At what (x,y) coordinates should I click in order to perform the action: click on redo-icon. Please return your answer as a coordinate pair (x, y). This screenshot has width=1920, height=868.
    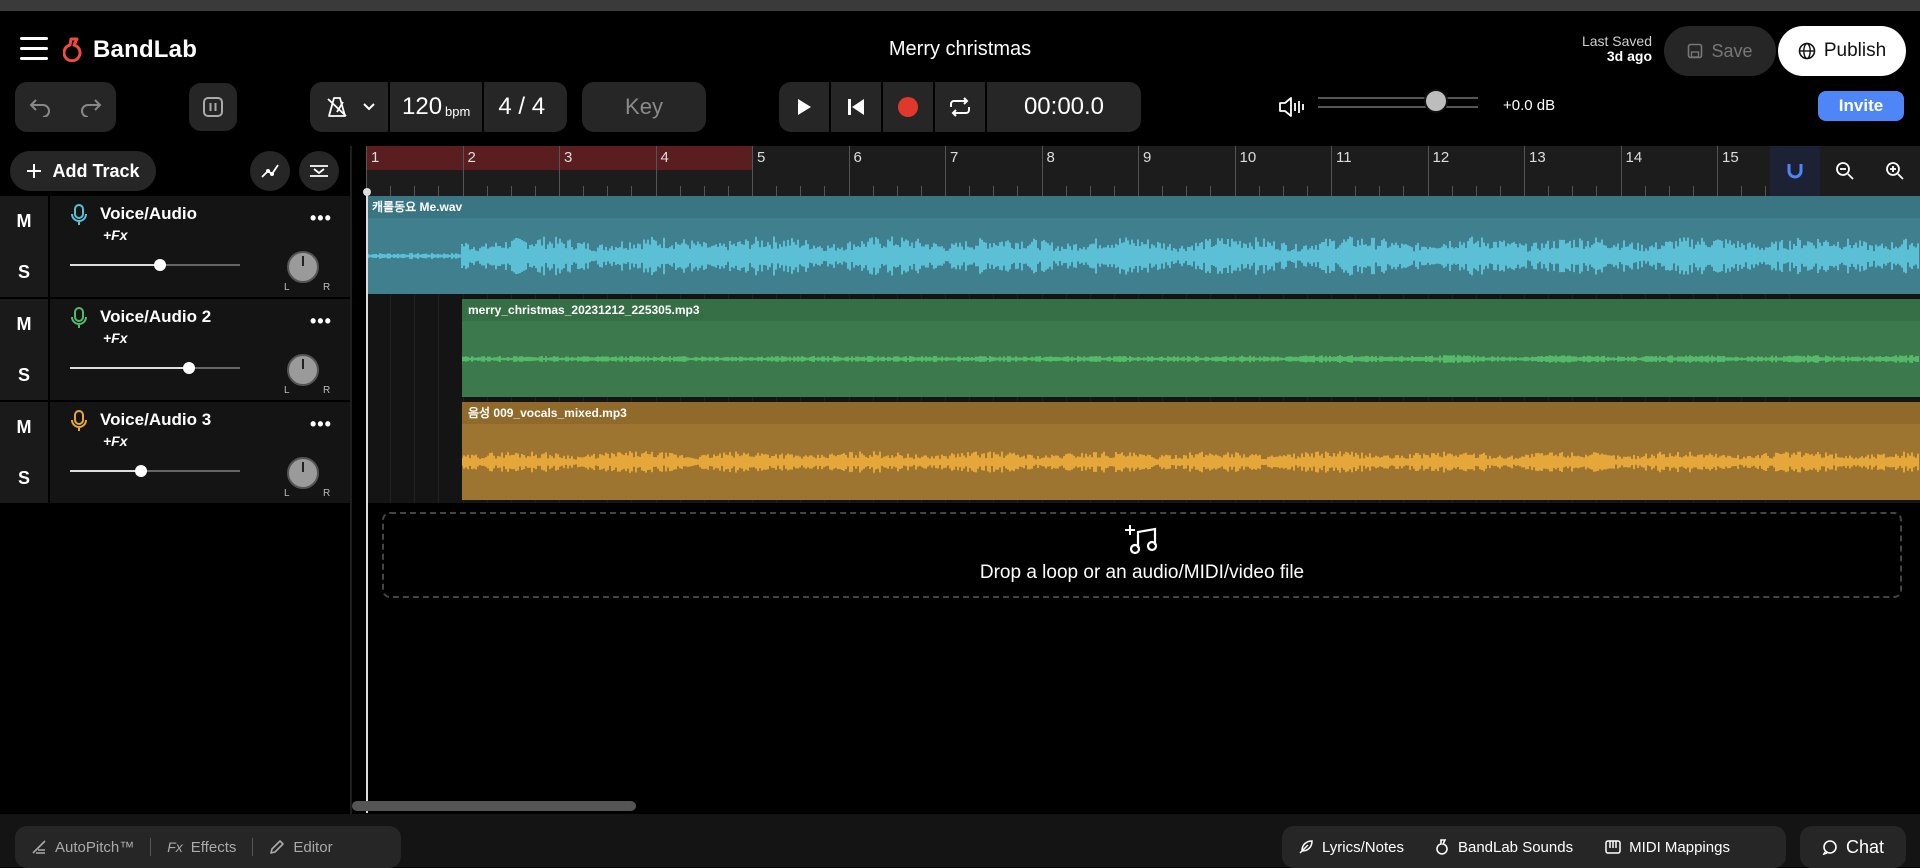
    Looking at the image, I should click on (91, 108).